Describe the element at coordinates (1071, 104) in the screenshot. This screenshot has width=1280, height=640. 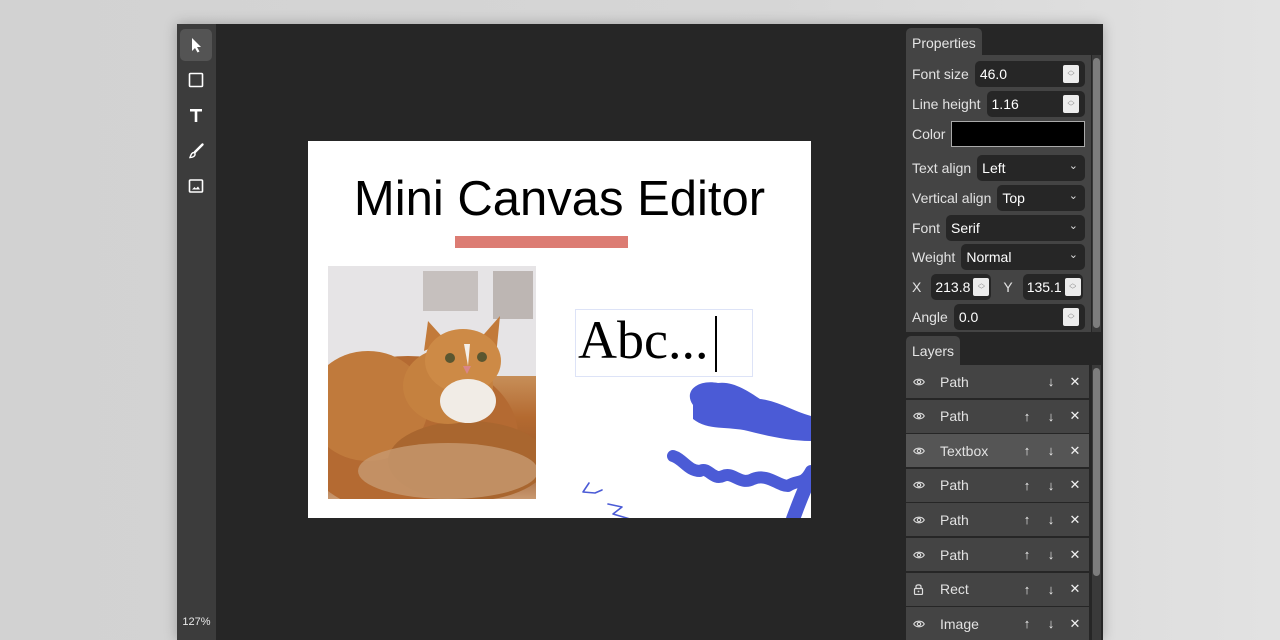
I see `line-height-stepper: ︿ ﹀` at that location.